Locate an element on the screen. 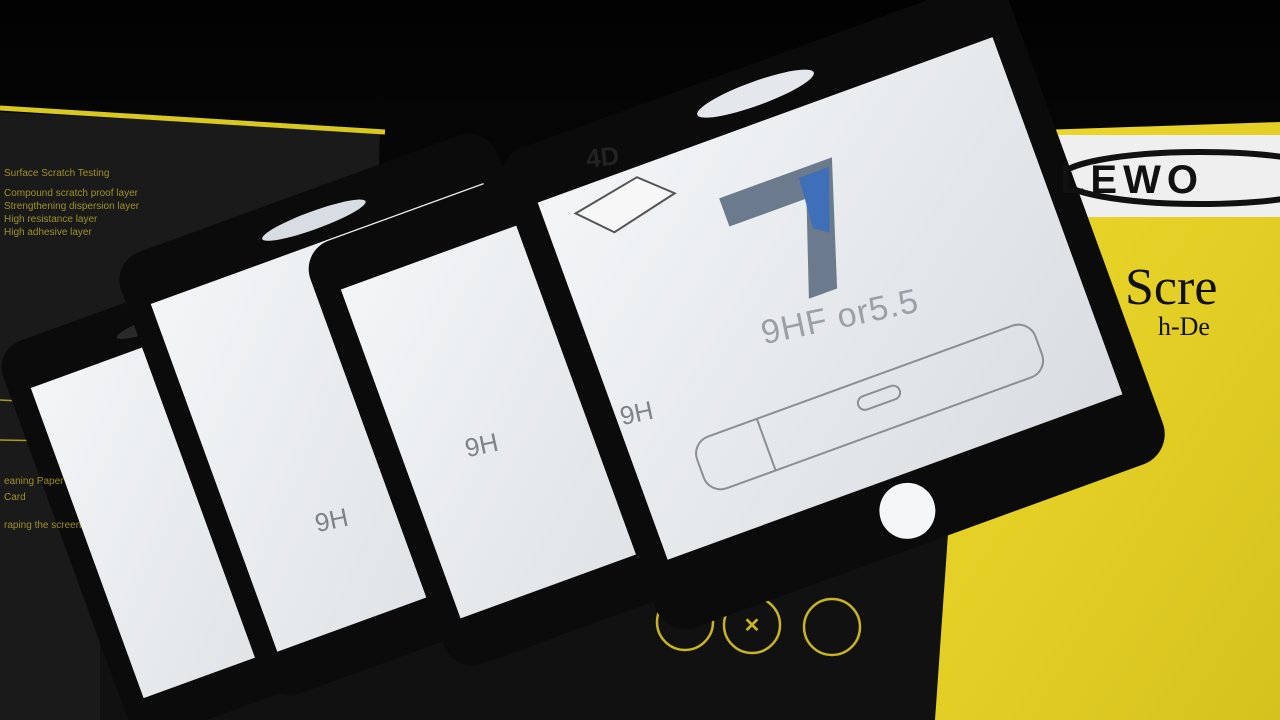 The image size is (1280, 720). box-spec-line-5: High adhesive layer is located at coordinates (48, 232).